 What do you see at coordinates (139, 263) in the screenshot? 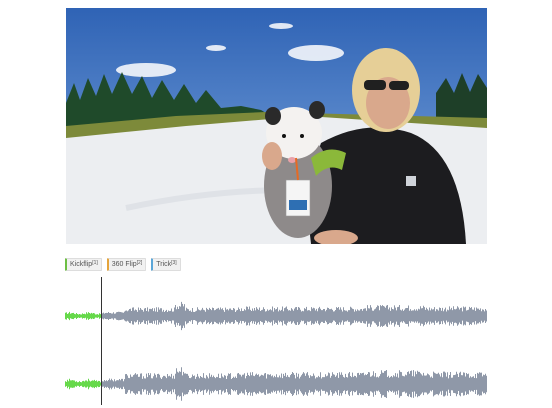
I see `label-count: [2]` at bounding box center [139, 263].